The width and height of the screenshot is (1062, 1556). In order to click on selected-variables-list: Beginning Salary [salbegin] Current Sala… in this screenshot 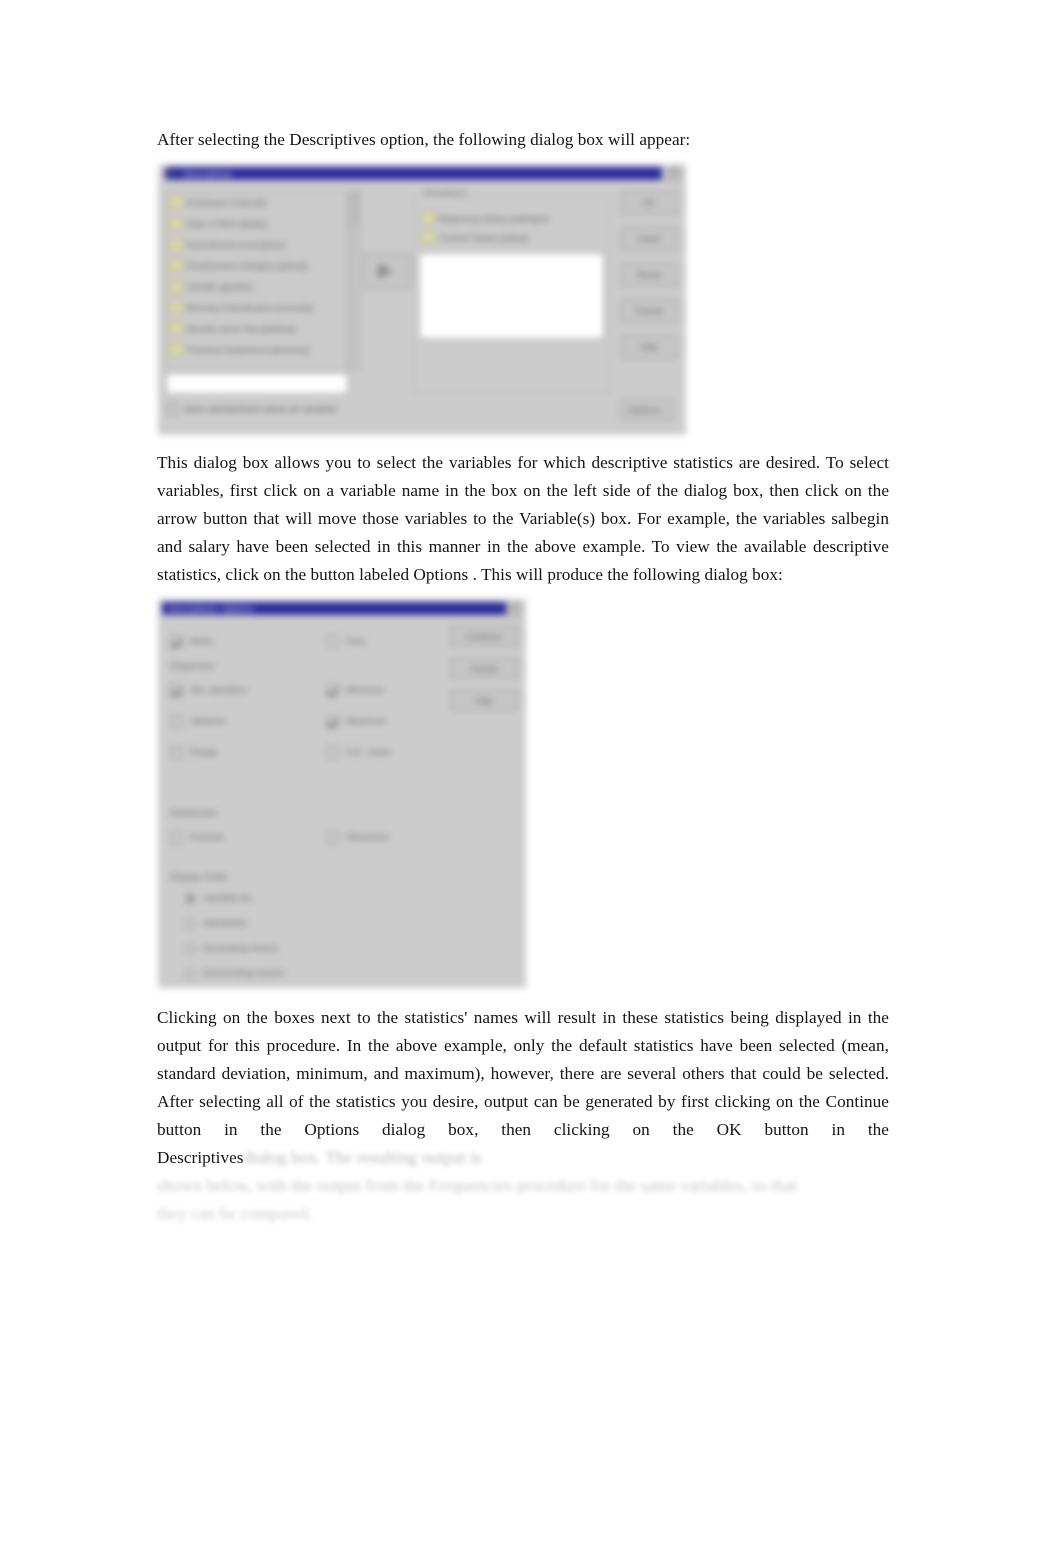, I will do `click(510, 229)`.